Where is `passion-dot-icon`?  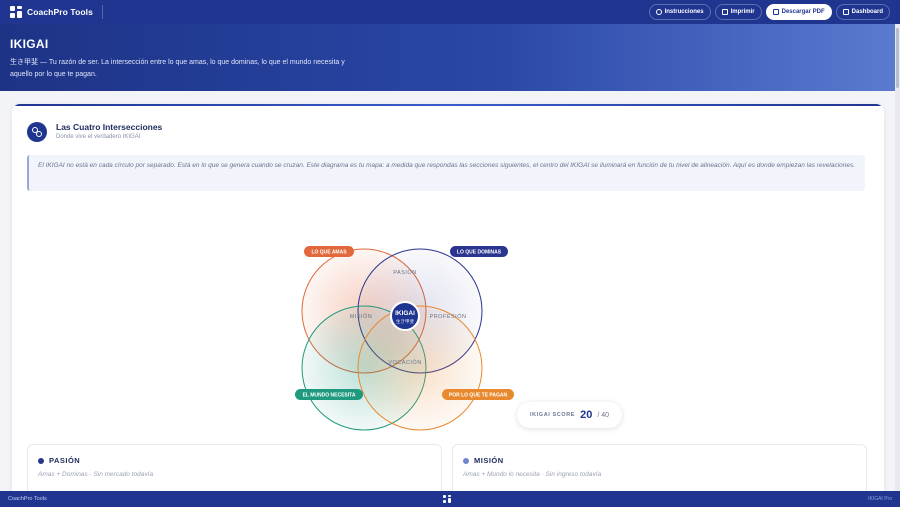 passion-dot-icon is located at coordinates (41, 460).